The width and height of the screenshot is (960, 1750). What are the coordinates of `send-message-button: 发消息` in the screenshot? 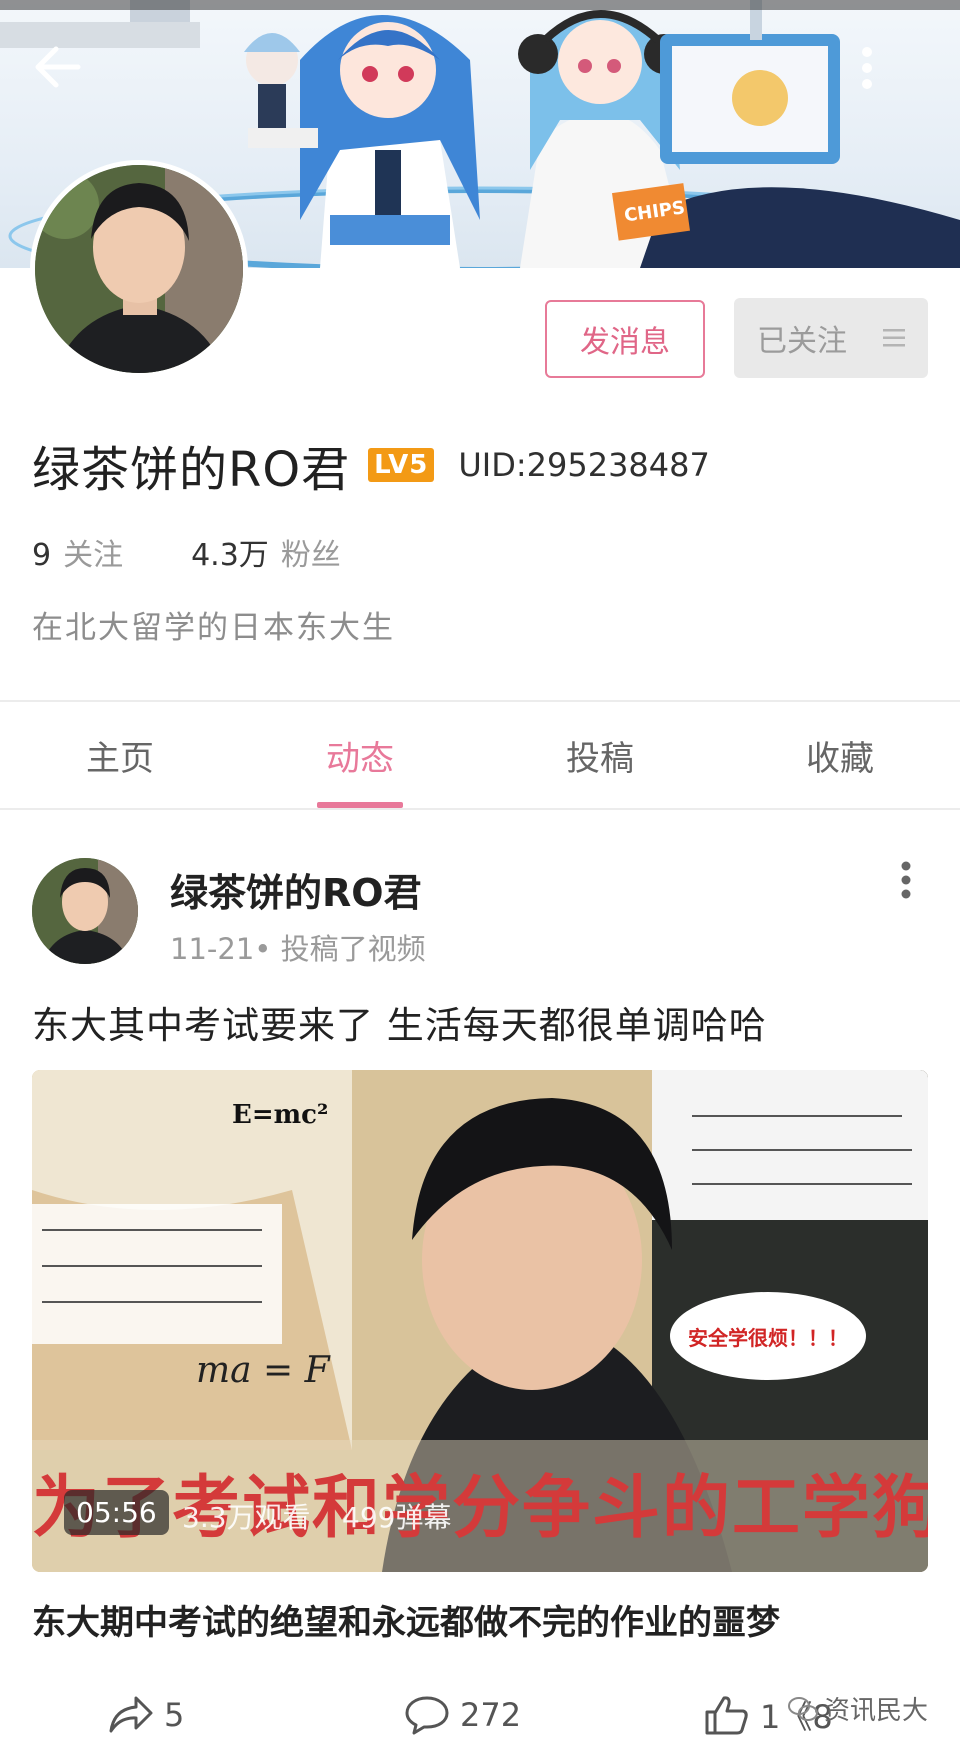 It's located at (625, 339).